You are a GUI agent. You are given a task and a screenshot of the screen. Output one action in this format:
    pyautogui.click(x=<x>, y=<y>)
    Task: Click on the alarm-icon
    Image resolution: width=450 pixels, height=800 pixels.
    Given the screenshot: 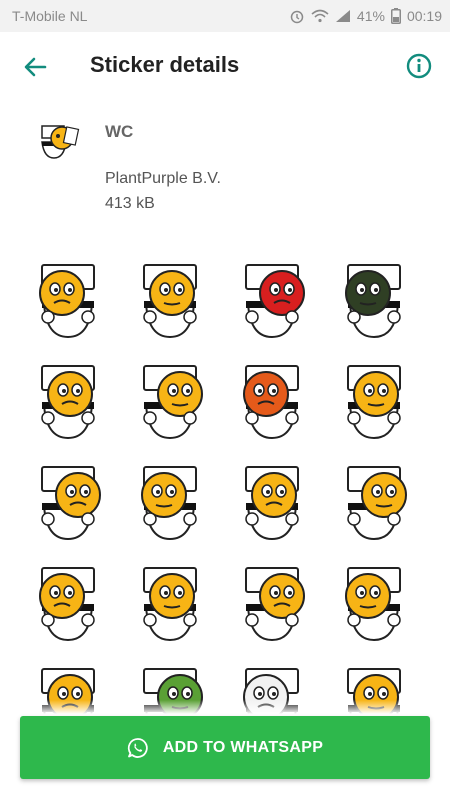 What is the action you would take?
    pyautogui.click(x=297, y=17)
    